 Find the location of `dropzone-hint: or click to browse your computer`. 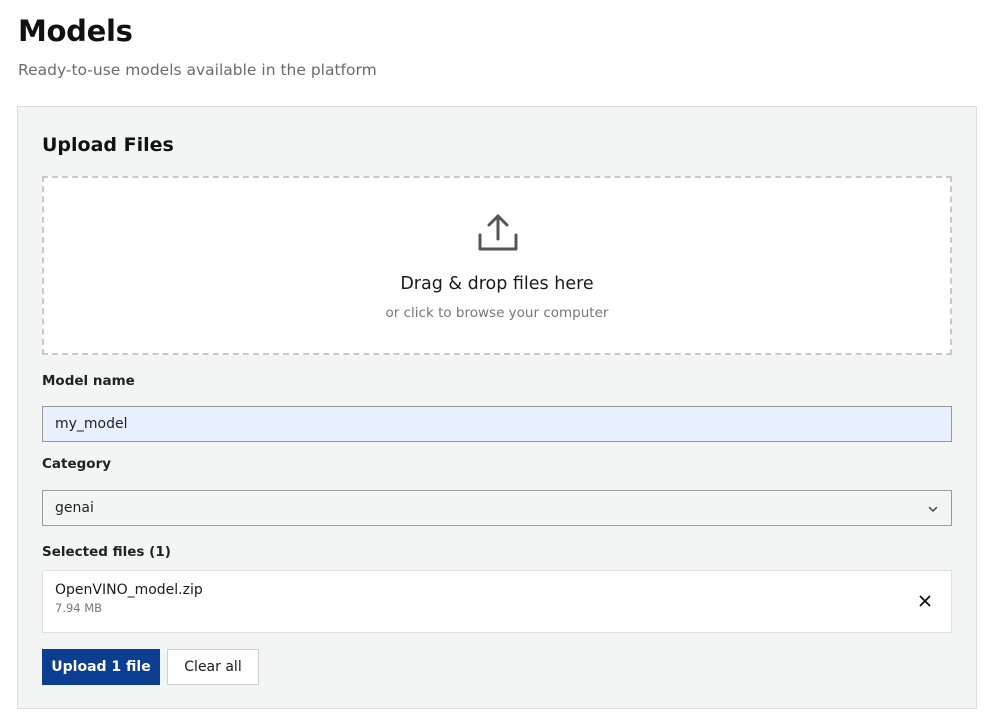

dropzone-hint: or click to browse your computer is located at coordinates (497, 313).